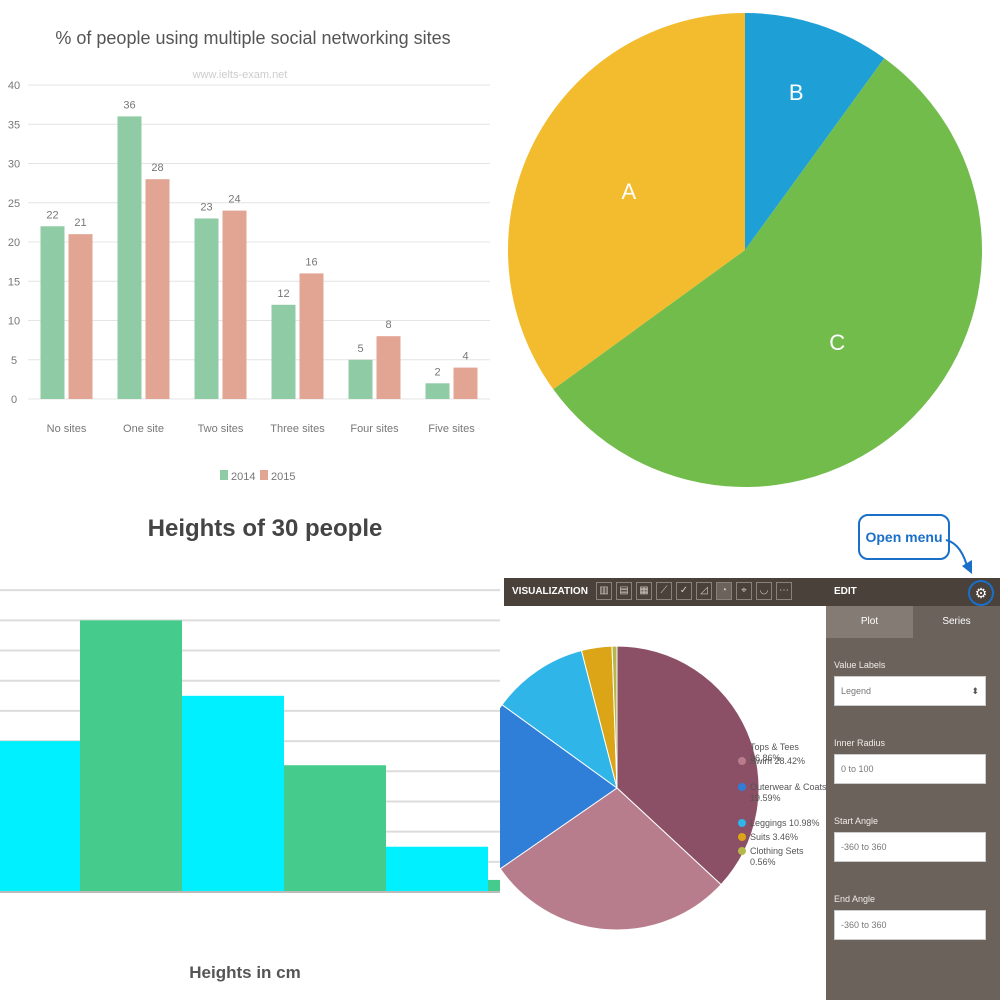 This screenshot has height=1000, width=1000. What do you see at coordinates (910, 691) in the screenshot?
I see `value-labels-select: Legend ⬍` at bounding box center [910, 691].